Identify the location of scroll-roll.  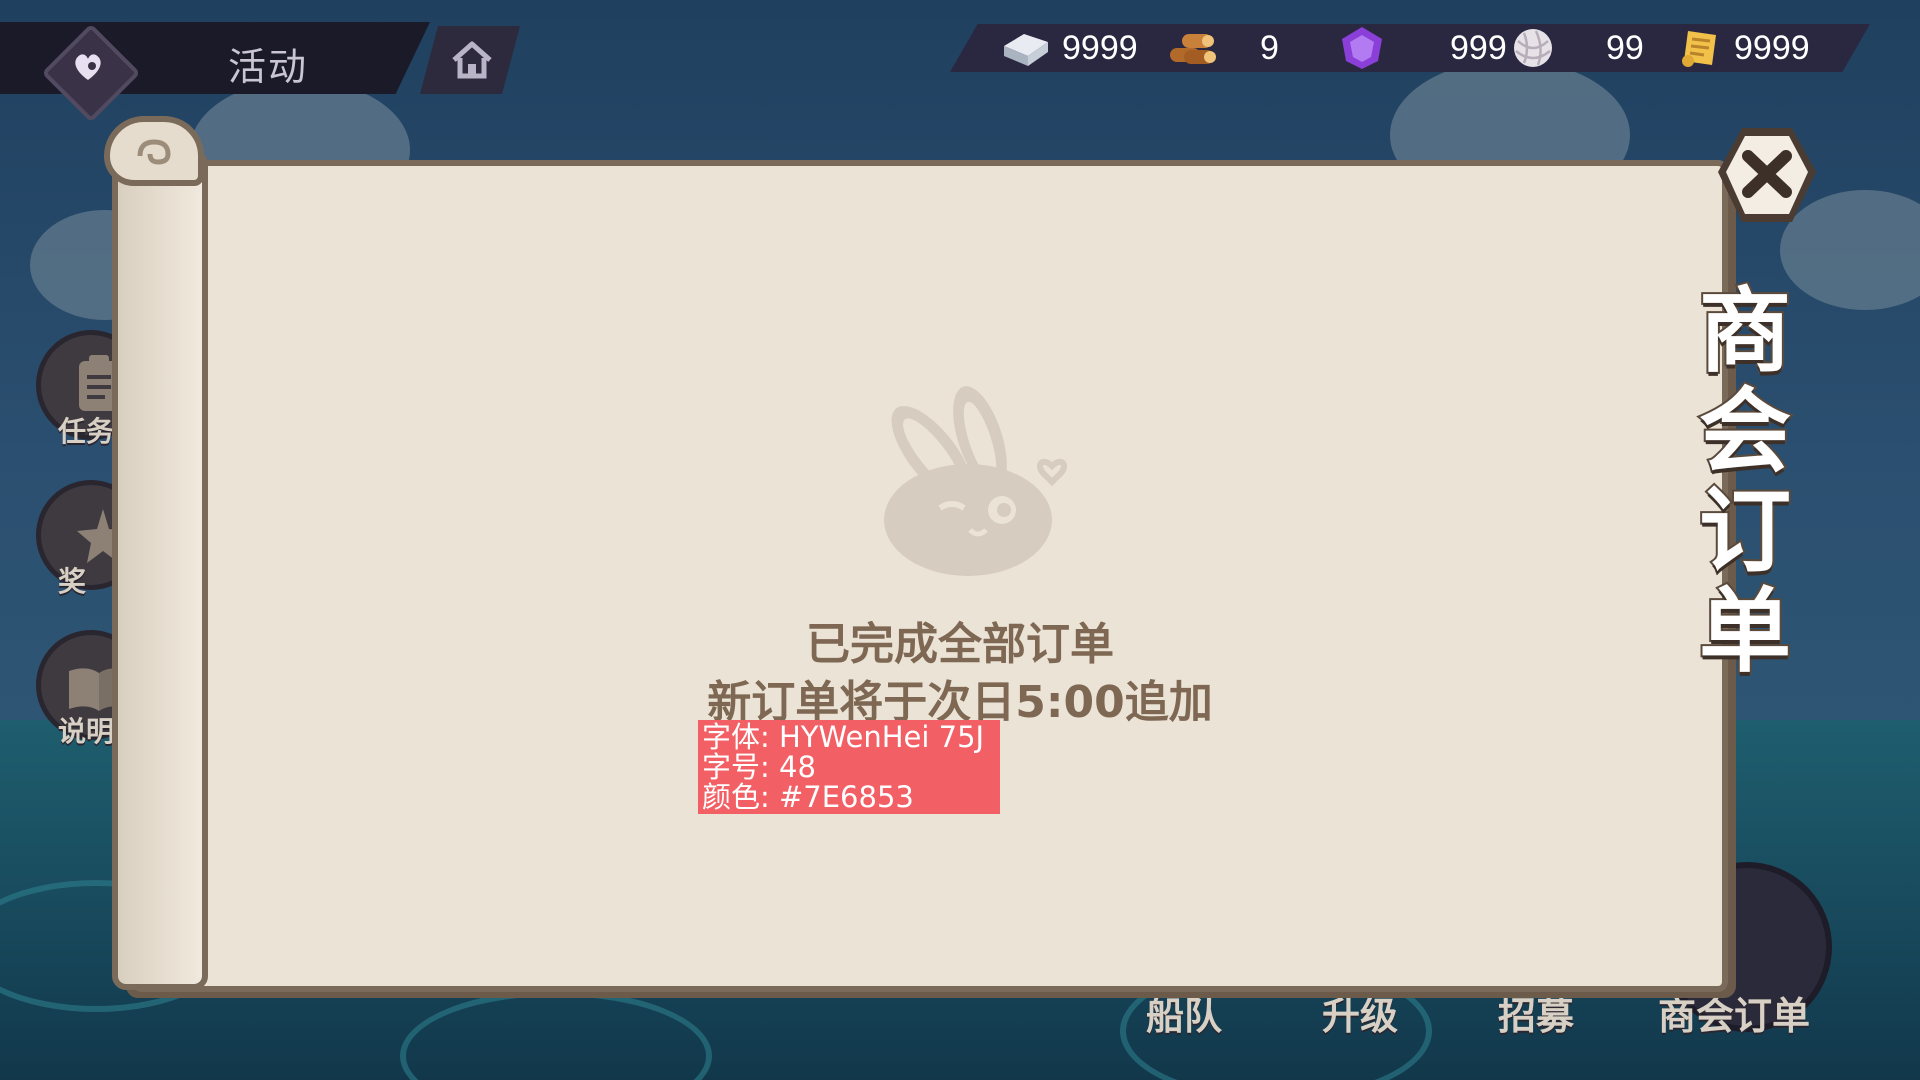
(160, 570).